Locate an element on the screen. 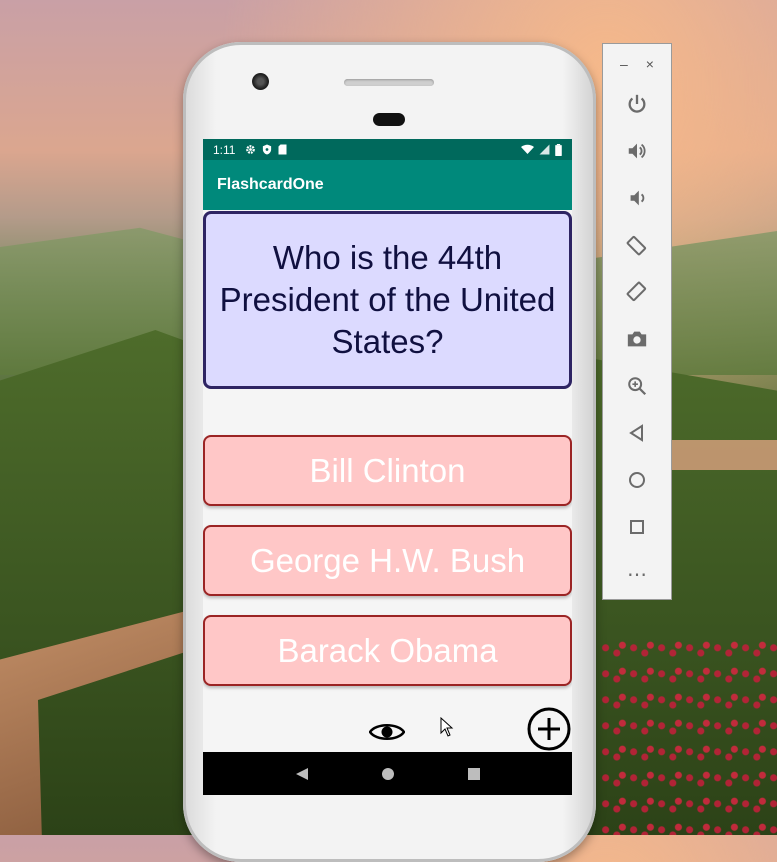 This screenshot has height=862, width=777. add-circle-icon is located at coordinates (549, 729).